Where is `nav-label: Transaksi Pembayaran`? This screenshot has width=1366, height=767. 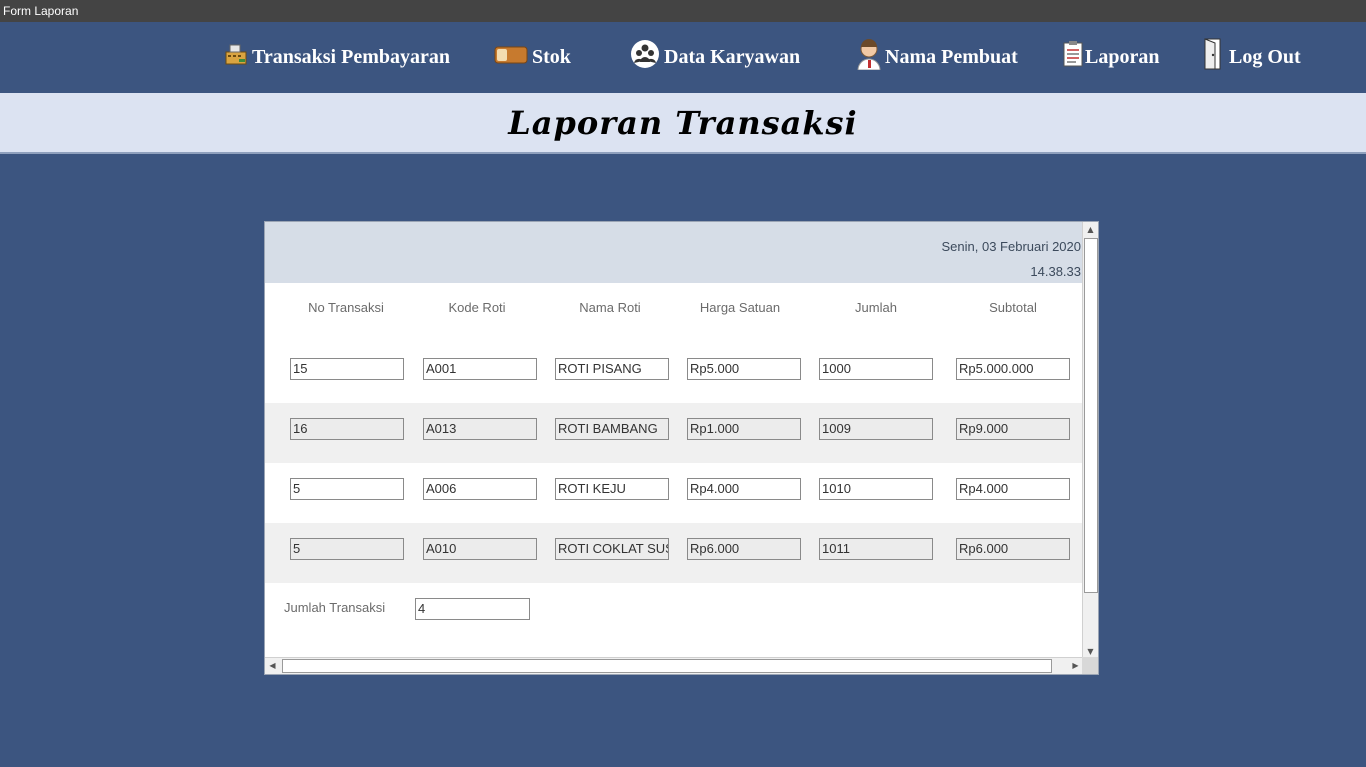 nav-label: Transaksi Pembayaran is located at coordinates (351, 56).